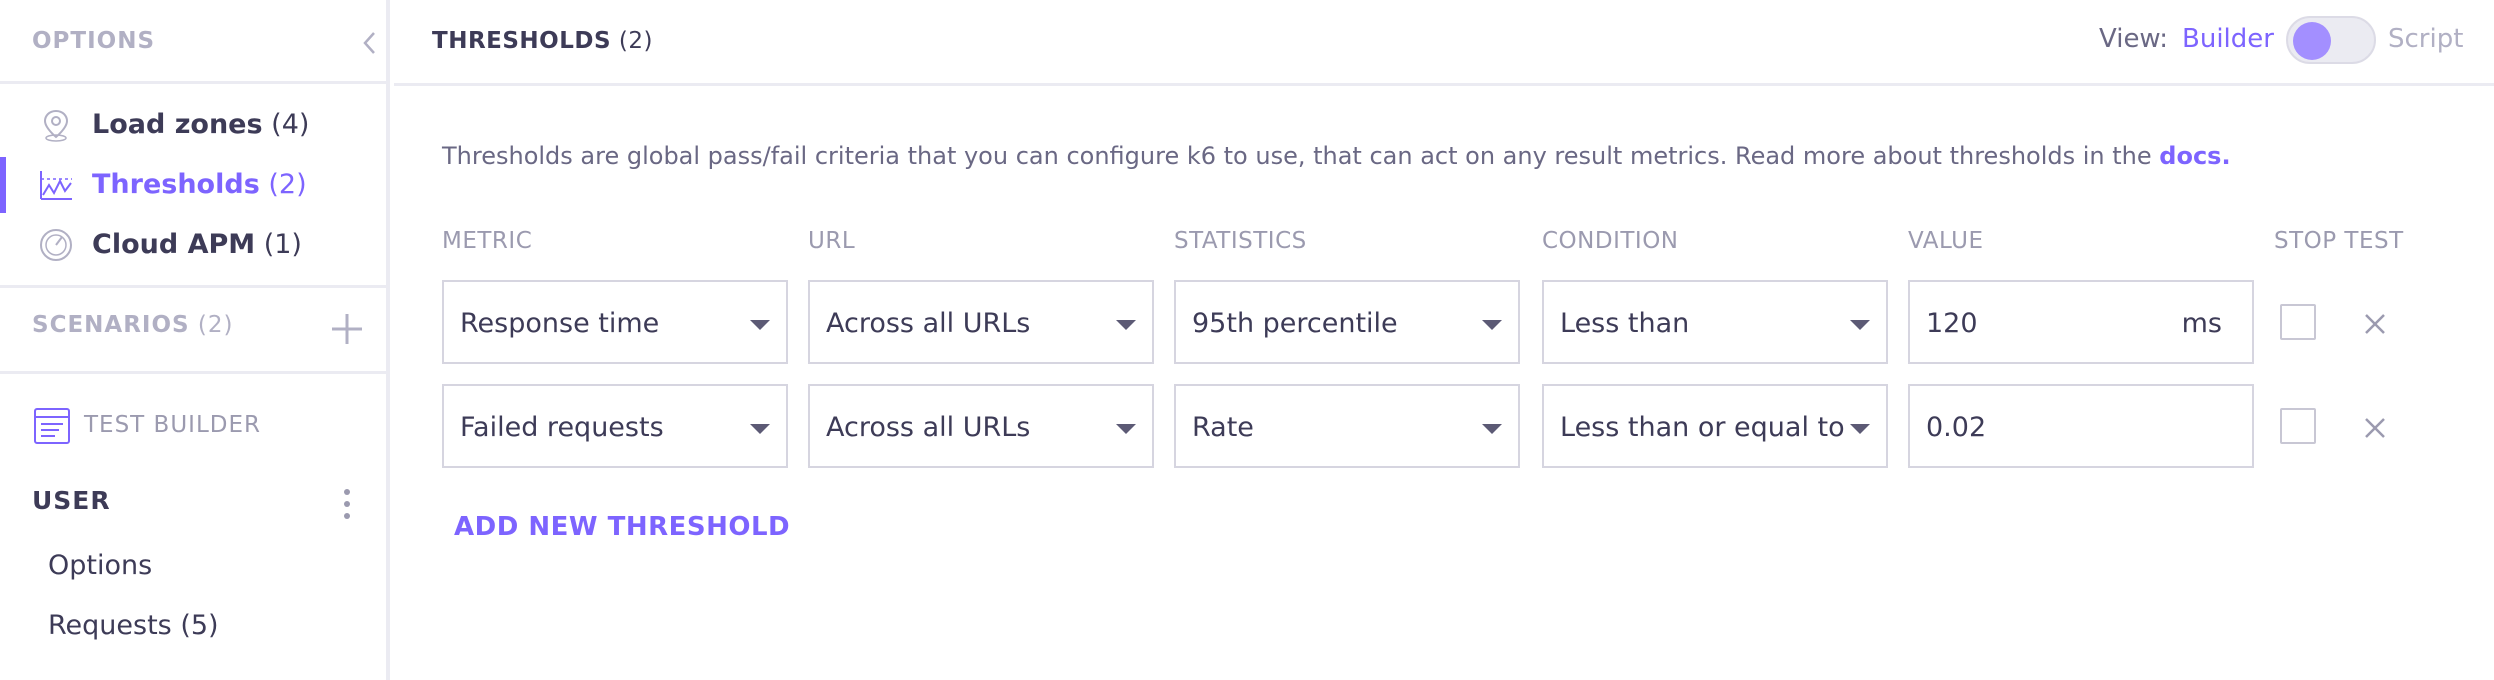 The height and width of the screenshot is (680, 2494). I want to click on statistics-select: Rate, so click(1347, 426).